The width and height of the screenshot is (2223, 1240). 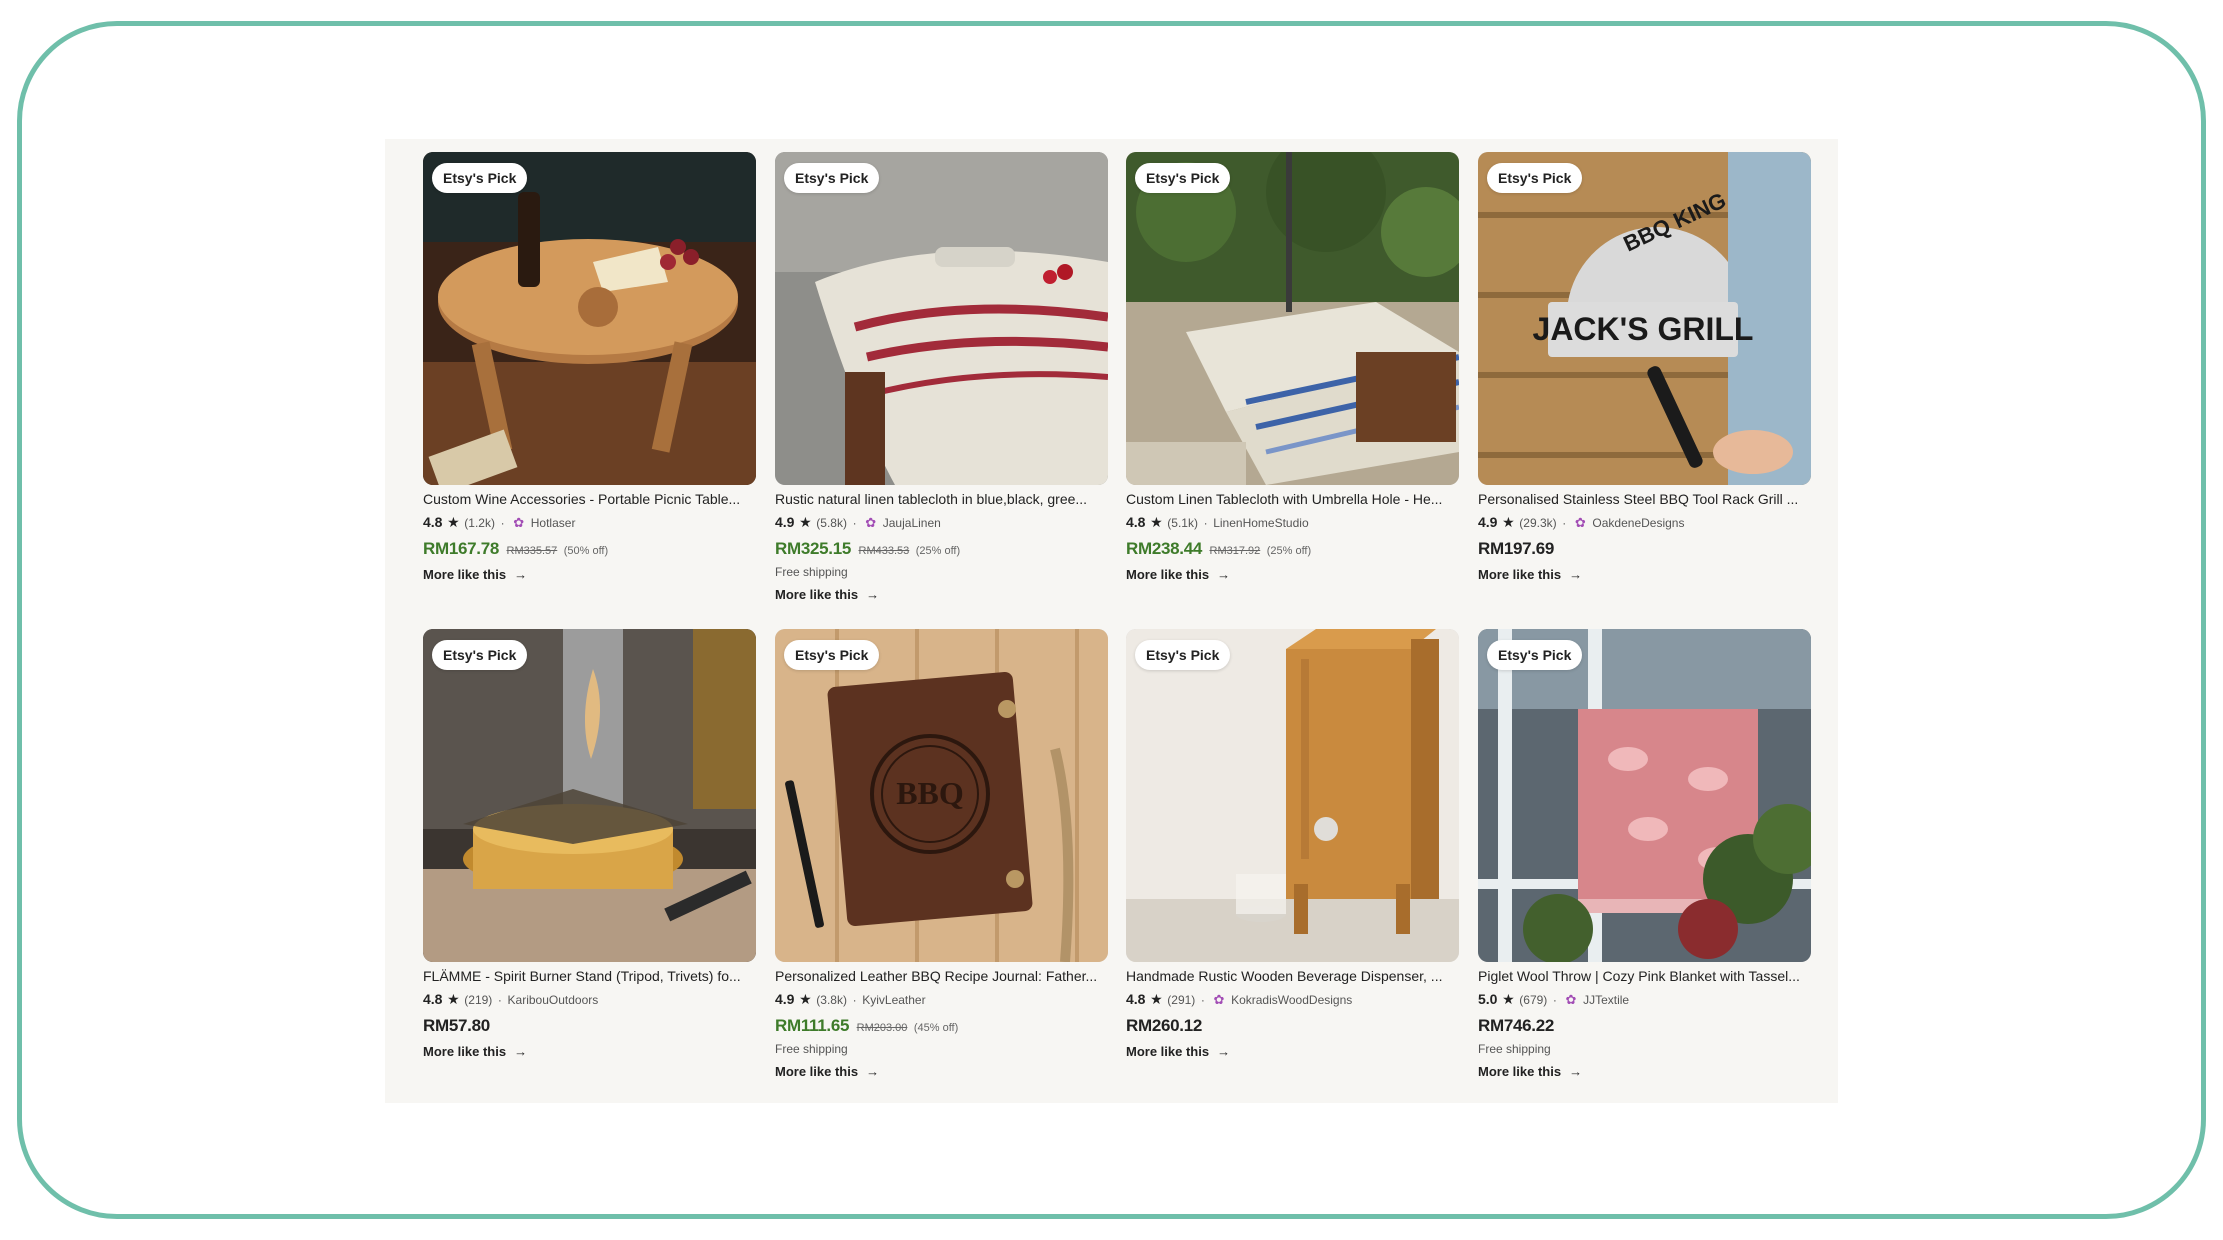 I want to click on price-row: RM260.12, so click(x=1292, y=1026).